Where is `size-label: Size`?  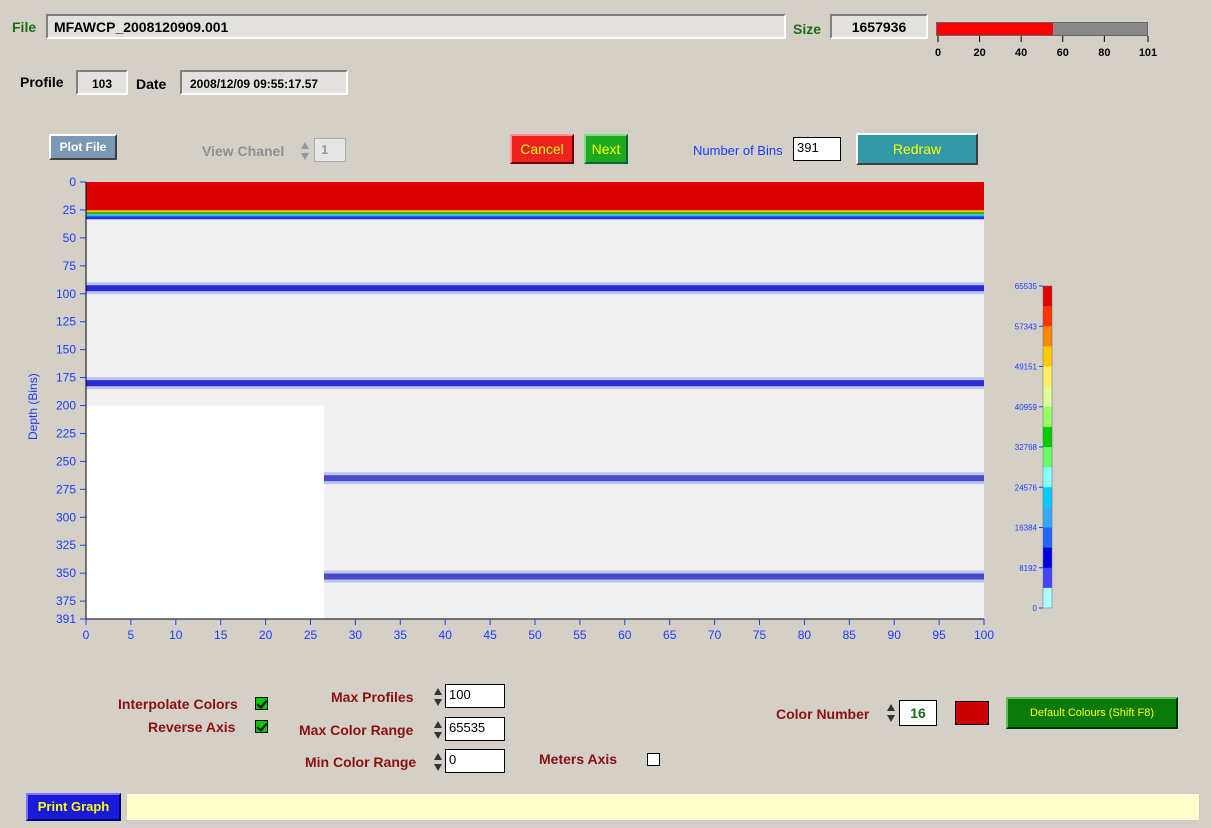 size-label: Size is located at coordinates (807, 29).